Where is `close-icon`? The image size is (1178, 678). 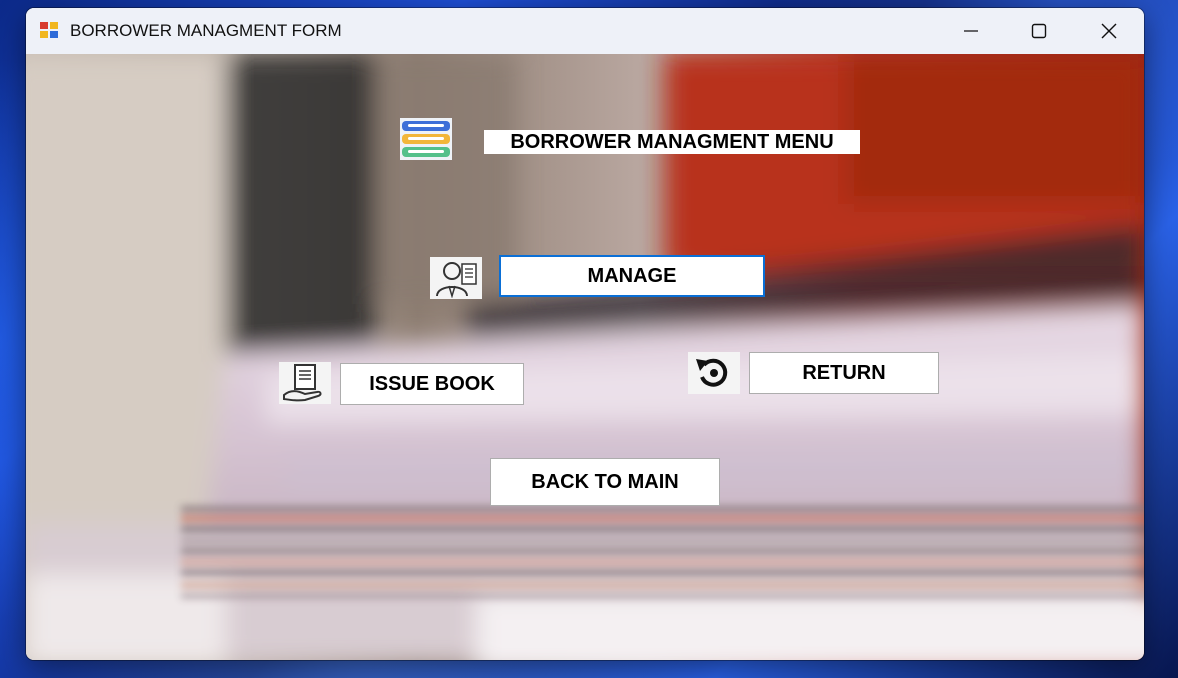 close-icon is located at coordinates (1109, 31).